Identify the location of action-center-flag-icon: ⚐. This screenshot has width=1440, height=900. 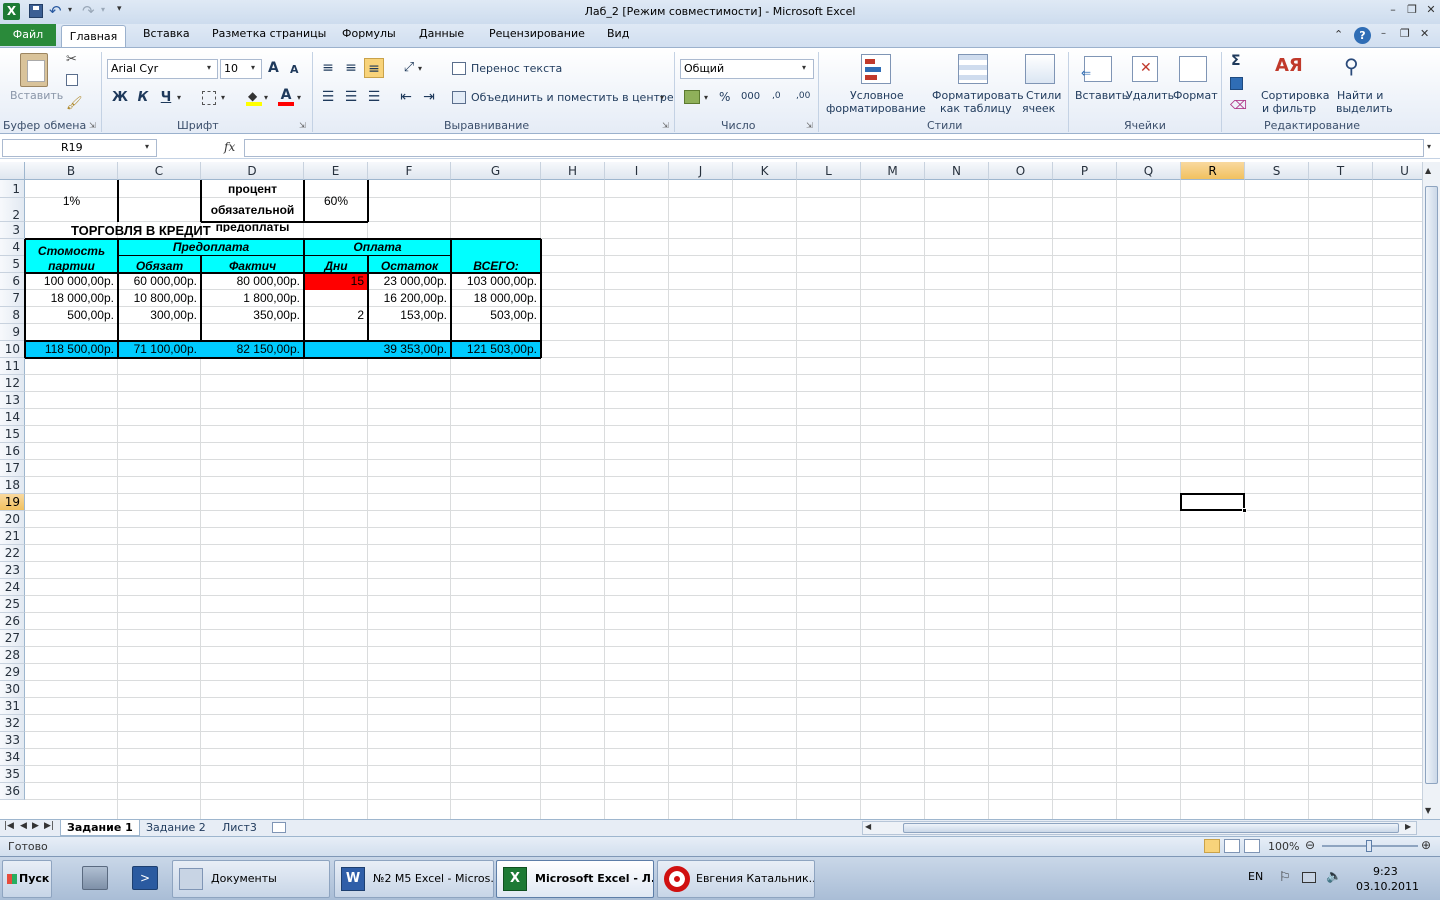
(1285, 877).